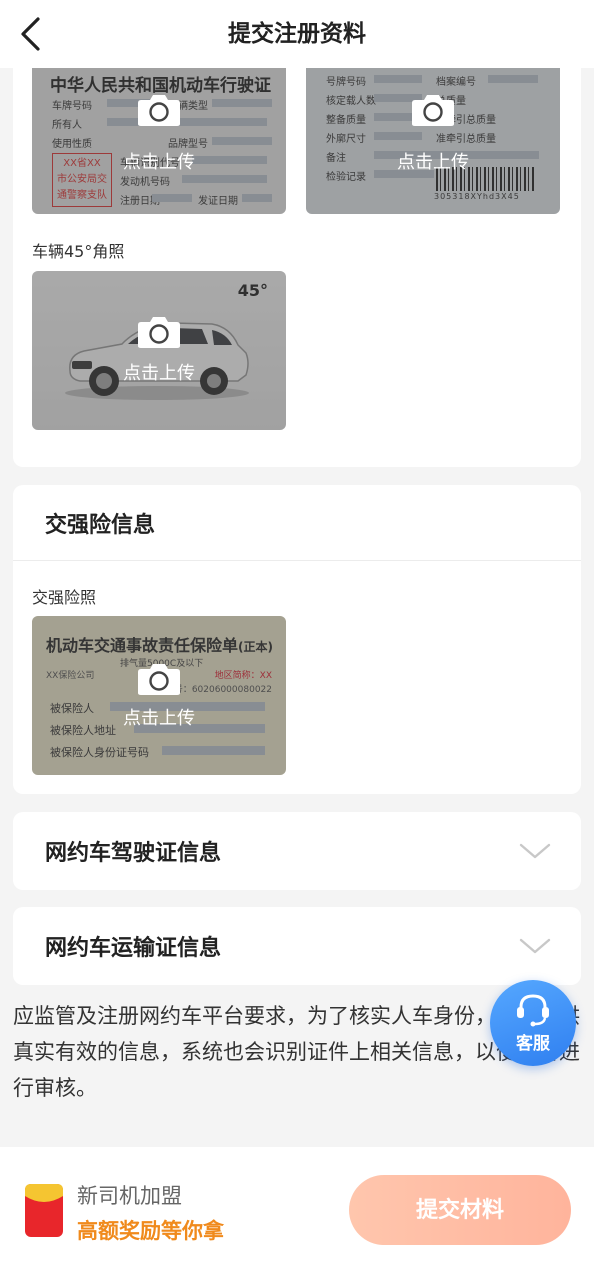  What do you see at coordinates (297, 851) in the screenshot?
I see `driver-cert-section: 网约车驾驶证信息` at bounding box center [297, 851].